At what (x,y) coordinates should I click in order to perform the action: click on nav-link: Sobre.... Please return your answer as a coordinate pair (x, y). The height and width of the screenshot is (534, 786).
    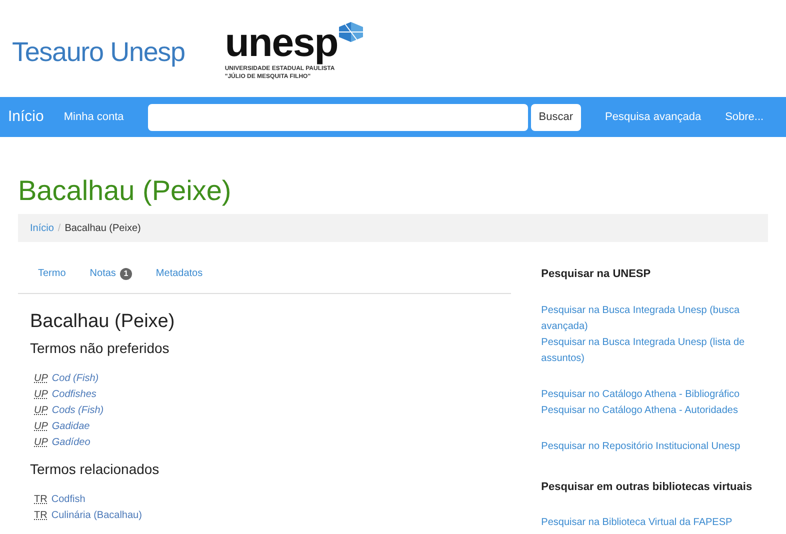
    Looking at the image, I should click on (744, 117).